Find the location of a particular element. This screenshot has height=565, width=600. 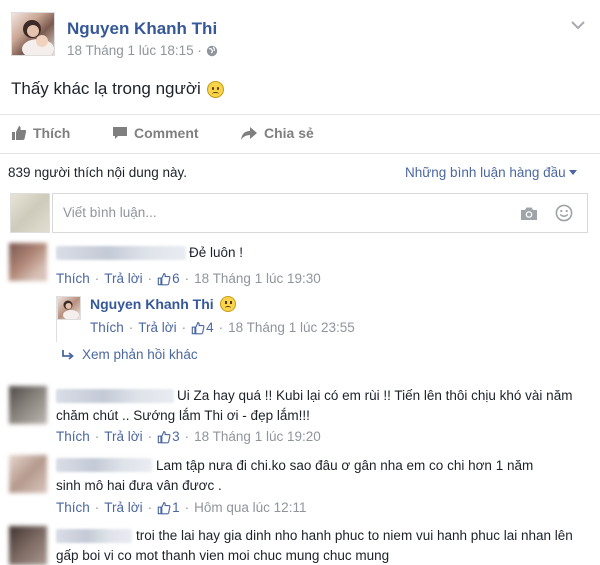

comment-like-count: 3 is located at coordinates (168, 436).